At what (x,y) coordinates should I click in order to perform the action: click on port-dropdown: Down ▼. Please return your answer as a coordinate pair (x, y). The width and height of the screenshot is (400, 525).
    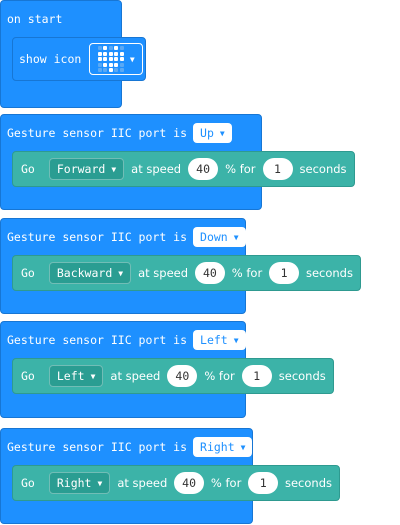
    Looking at the image, I should click on (219, 237).